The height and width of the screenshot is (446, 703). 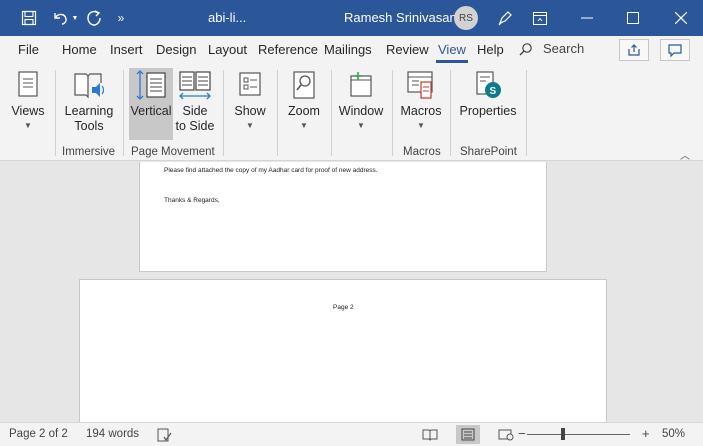 What do you see at coordinates (173, 152) in the screenshot?
I see `group-label-page-movement: Page Movement` at bounding box center [173, 152].